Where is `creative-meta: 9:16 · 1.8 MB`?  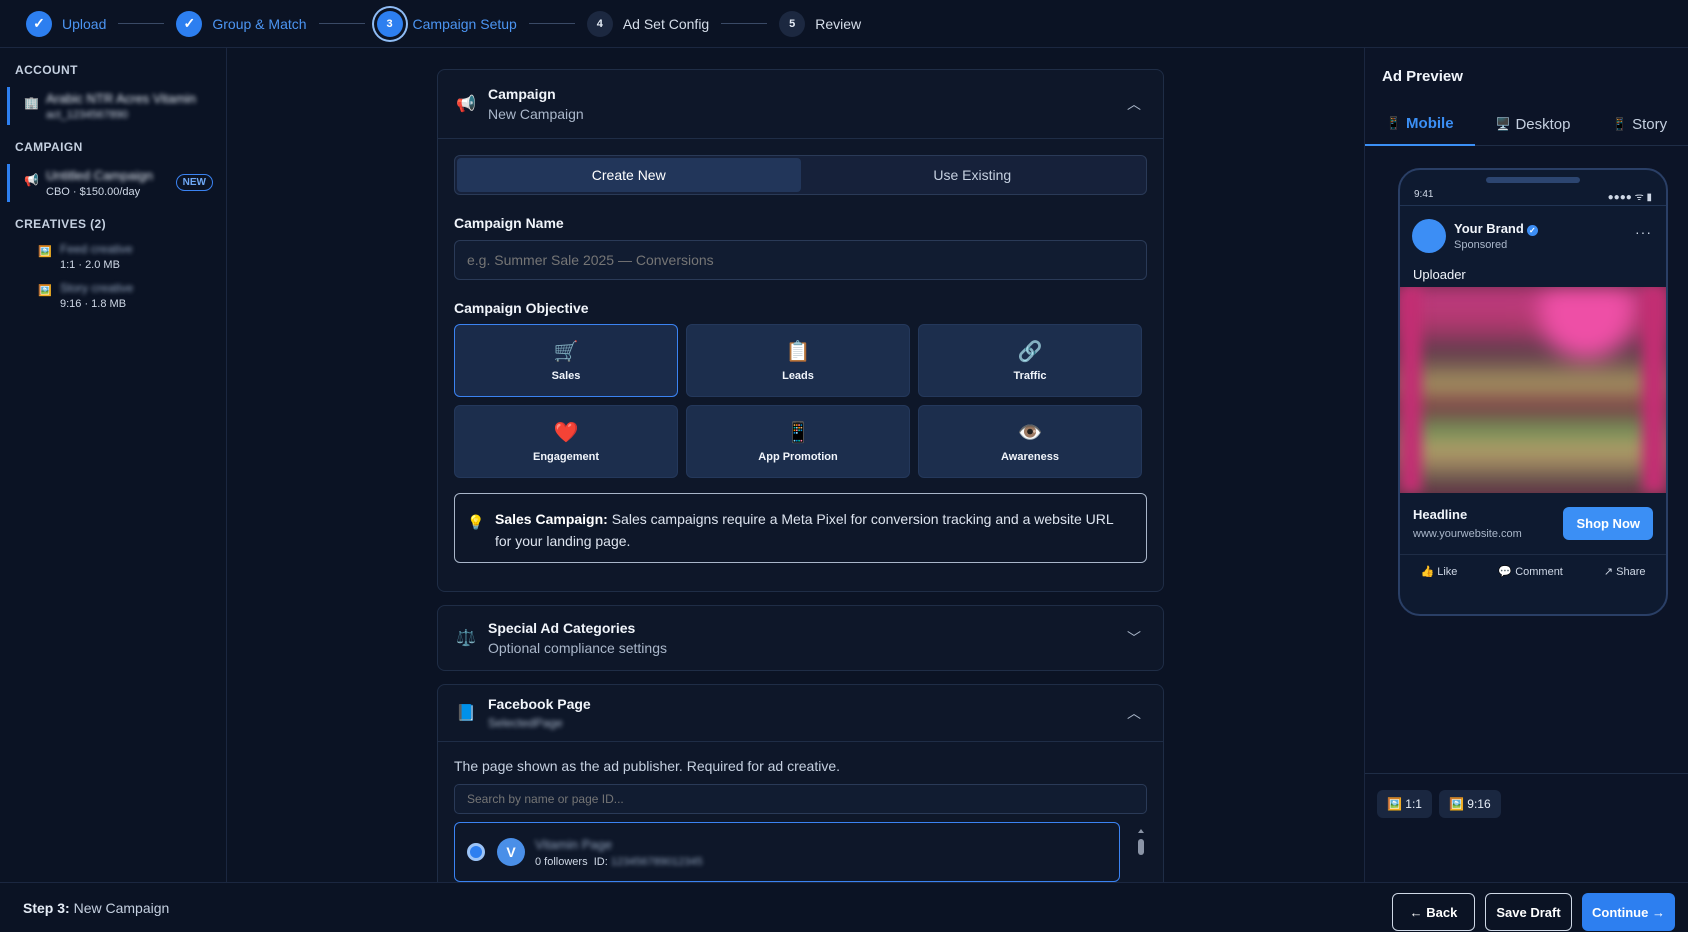
creative-meta: 9:16 · 1.8 MB is located at coordinates (93, 304).